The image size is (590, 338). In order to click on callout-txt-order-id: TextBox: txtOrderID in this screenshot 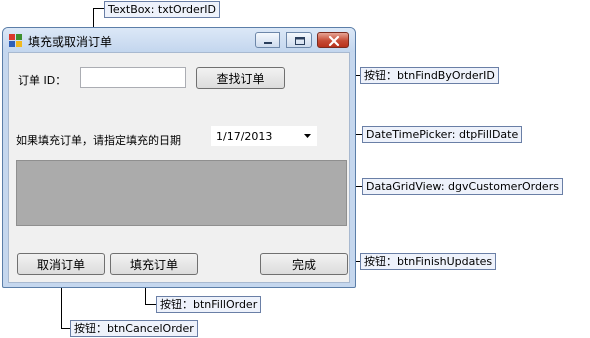, I will do `click(162, 9)`.